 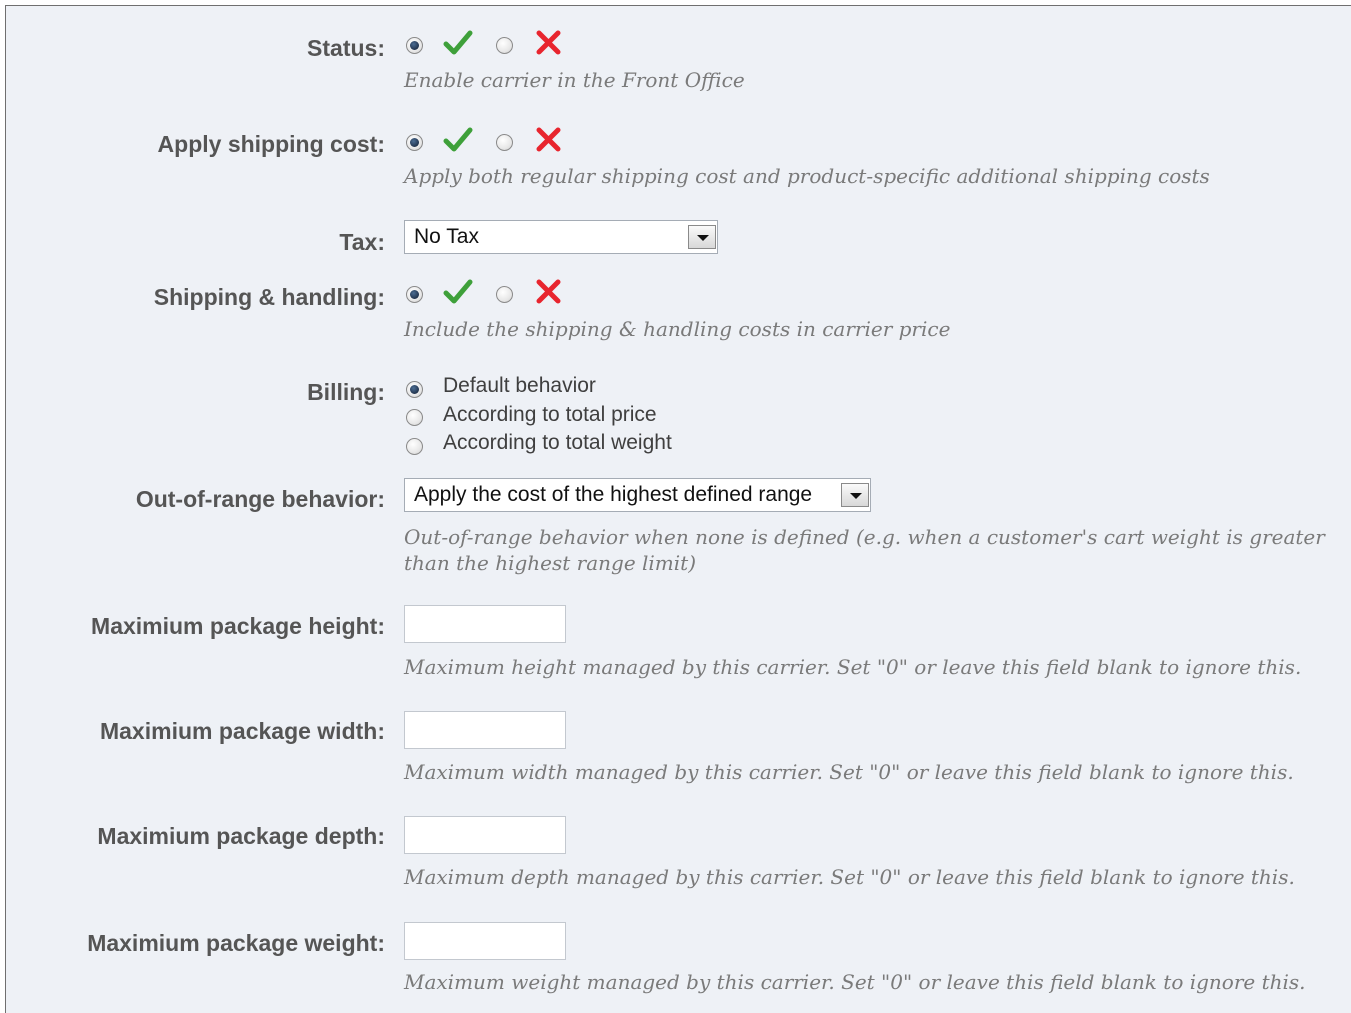 I want to click on billing-default-label: Default behavior, so click(x=519, y=386).